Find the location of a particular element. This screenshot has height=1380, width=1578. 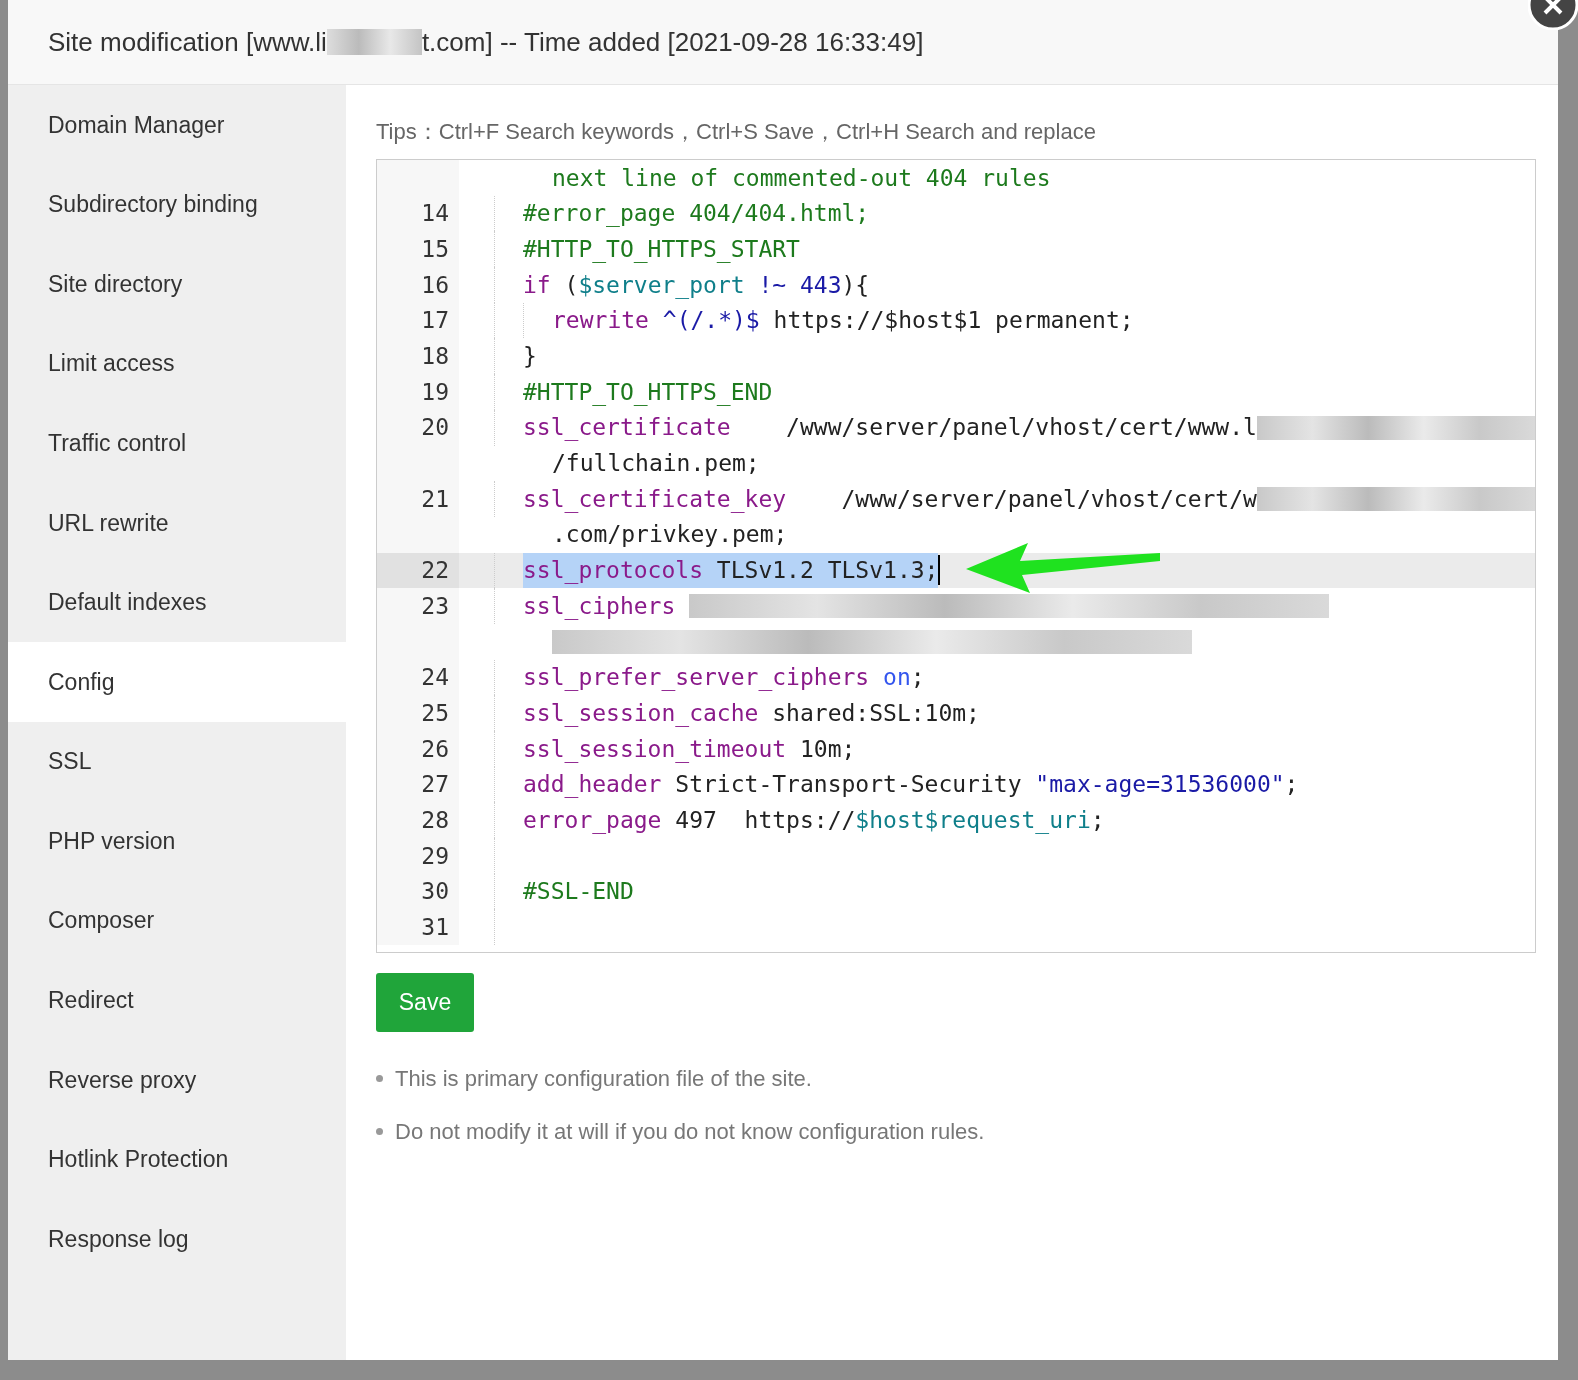

sidebar-item: SSL is located at coordinates (177, 761).